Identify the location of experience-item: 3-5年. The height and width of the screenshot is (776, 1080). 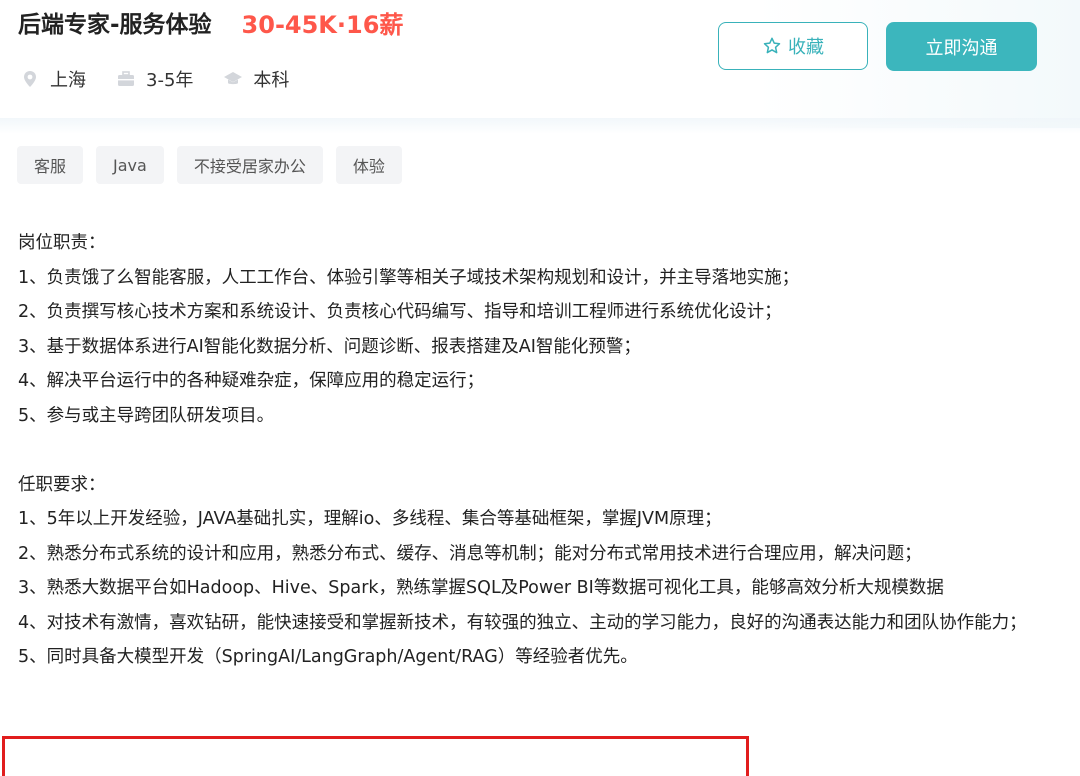
(154, 79).